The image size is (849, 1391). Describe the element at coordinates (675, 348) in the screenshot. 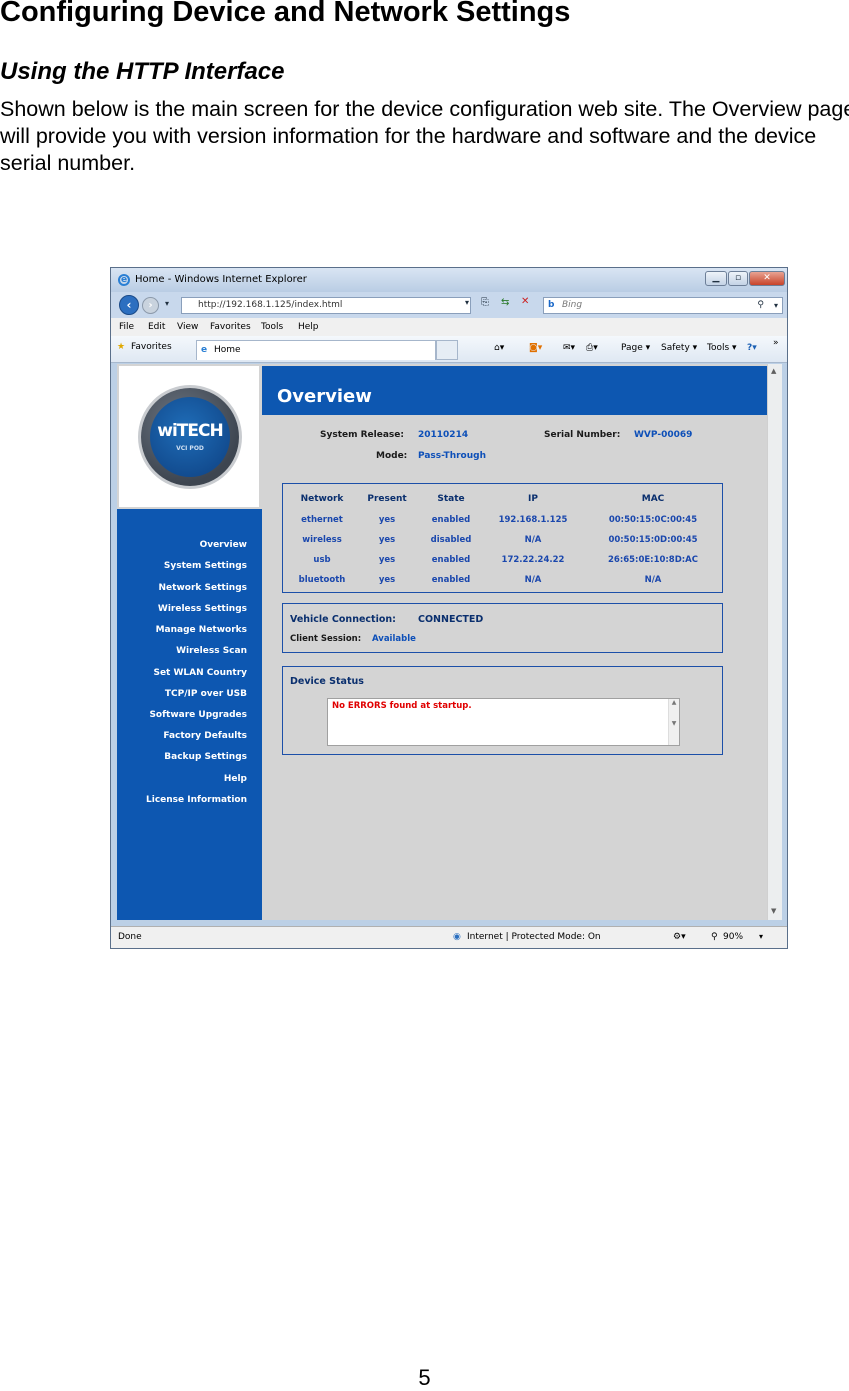

I see `safety-menu-label: Safety` at that location.